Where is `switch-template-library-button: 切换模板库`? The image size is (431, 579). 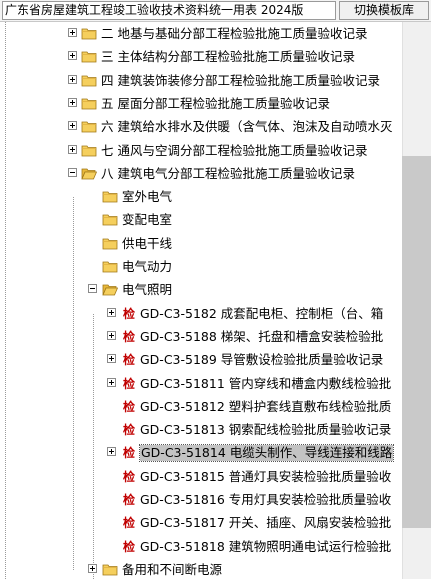 switch-template-library-button: 切换模板库 is located at coordinates (384, 10).